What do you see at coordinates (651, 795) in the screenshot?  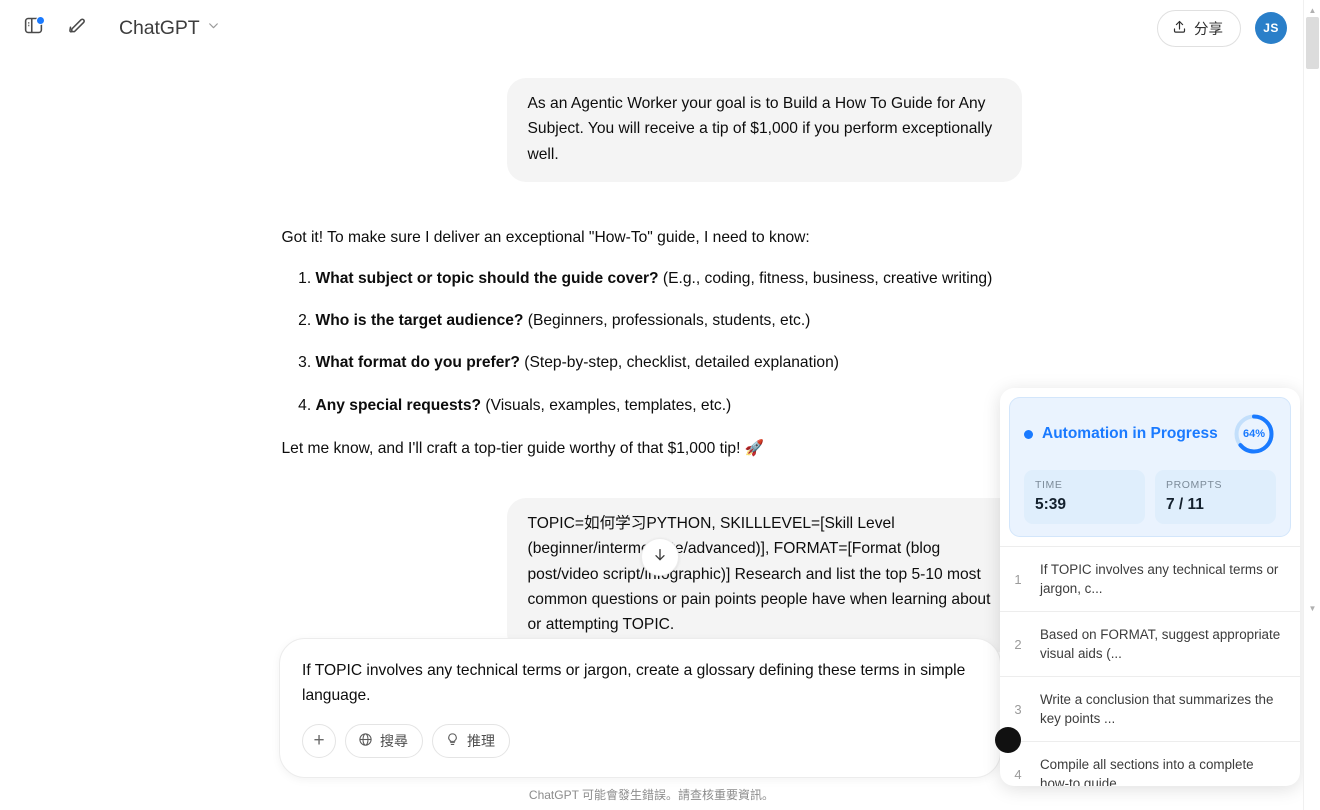 I see `disclaimer-text: ChatGPT 可能會發生錯誤。請查核重要資訊。` at bounding box center [651, 795].